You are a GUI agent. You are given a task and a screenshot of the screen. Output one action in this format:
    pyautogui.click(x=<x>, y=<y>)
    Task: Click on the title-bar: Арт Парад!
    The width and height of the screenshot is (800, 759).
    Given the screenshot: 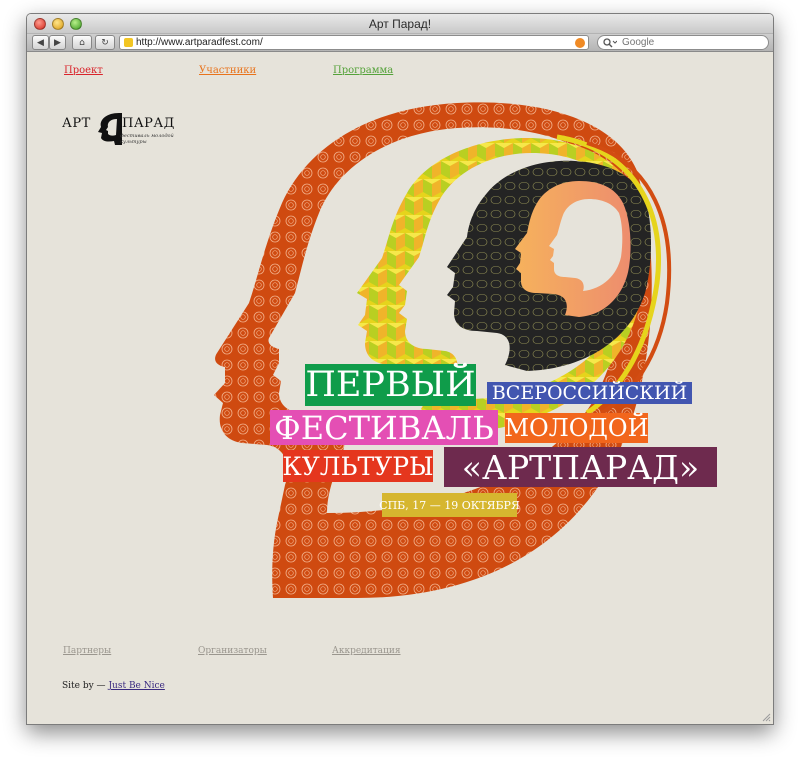 What is the action you would take?
    pyautogui.click(x=400, y=24)
    